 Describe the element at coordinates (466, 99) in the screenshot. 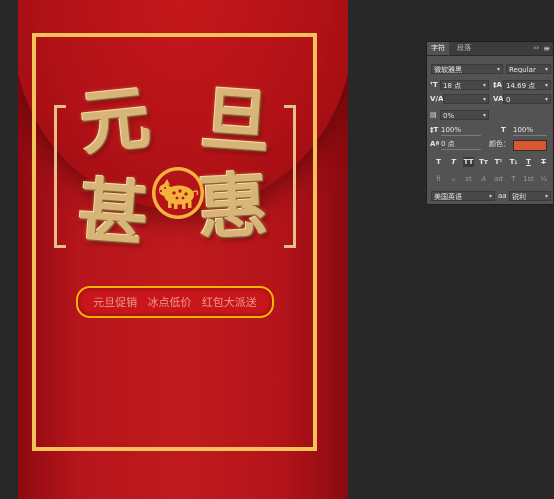

I see `kerning-select: ▾` at that location.